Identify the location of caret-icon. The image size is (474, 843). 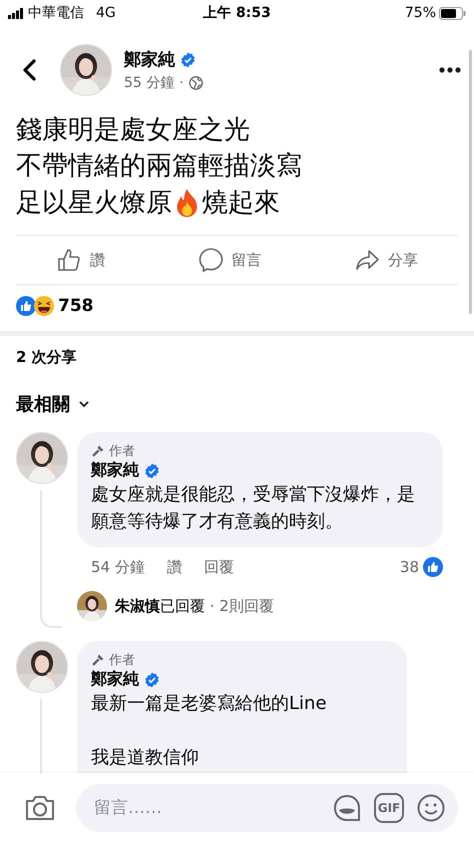
(84, 404).